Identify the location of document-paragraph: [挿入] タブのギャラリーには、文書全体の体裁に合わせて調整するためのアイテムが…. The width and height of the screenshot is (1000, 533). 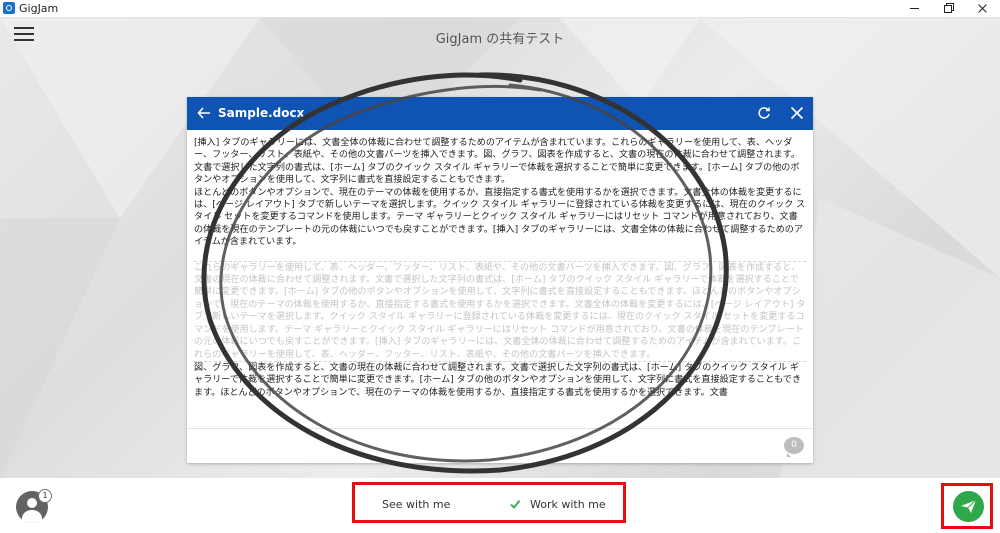
(497, 162).